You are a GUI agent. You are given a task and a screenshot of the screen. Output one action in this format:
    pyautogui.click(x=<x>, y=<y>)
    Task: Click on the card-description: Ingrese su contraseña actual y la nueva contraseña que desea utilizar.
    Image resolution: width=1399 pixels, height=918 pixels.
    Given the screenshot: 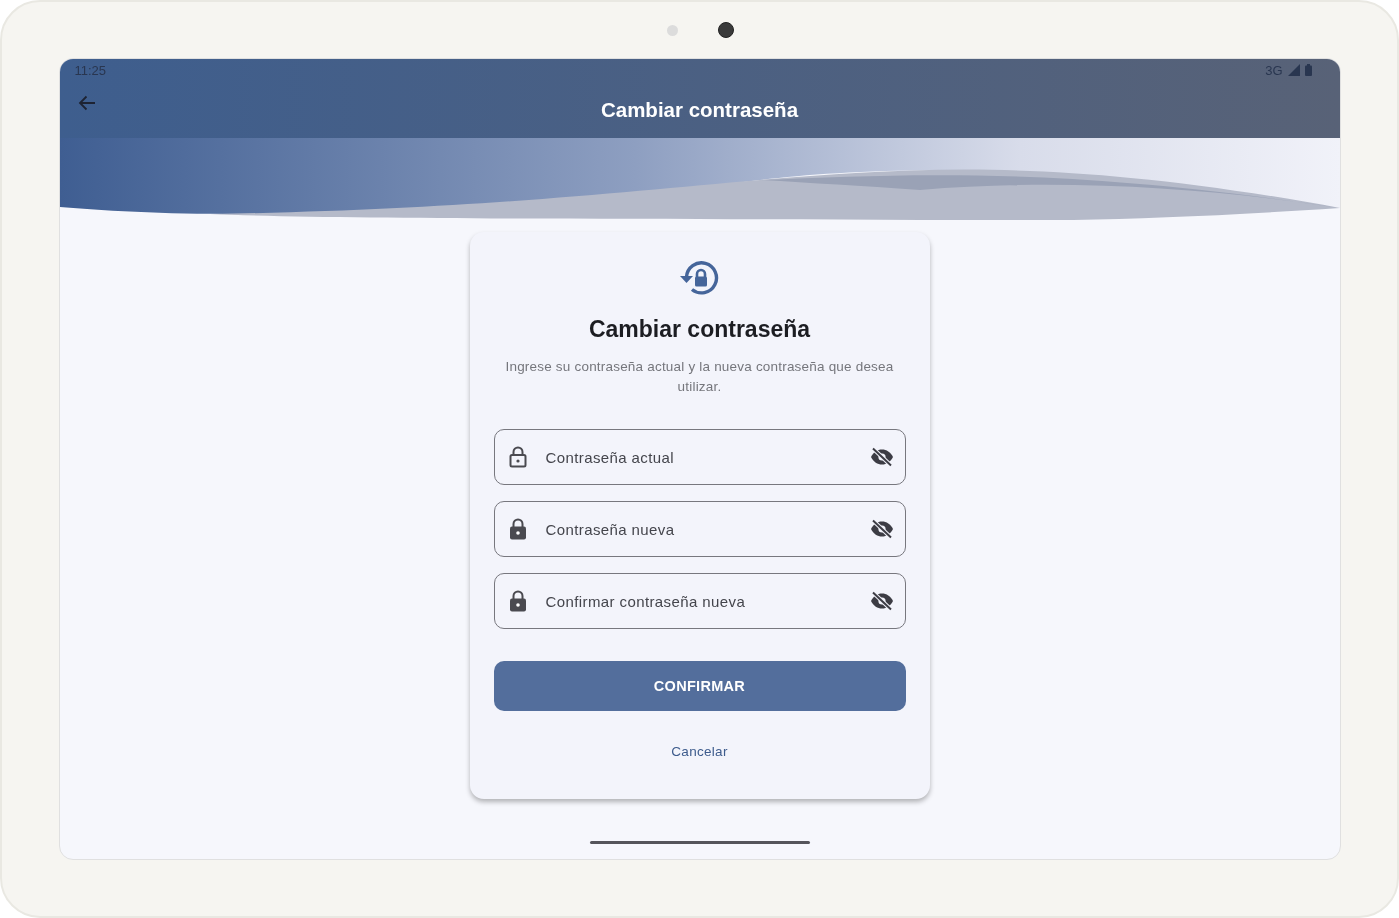 What is the action you would take?
    pyautogui.click(x=699, y=377)
    